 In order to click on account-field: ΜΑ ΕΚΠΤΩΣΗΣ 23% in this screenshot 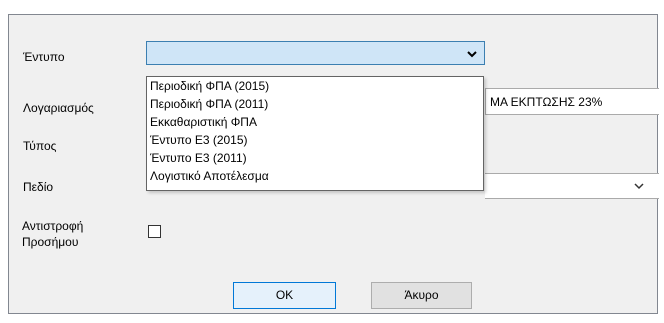, I will do `click(572, 101)`.